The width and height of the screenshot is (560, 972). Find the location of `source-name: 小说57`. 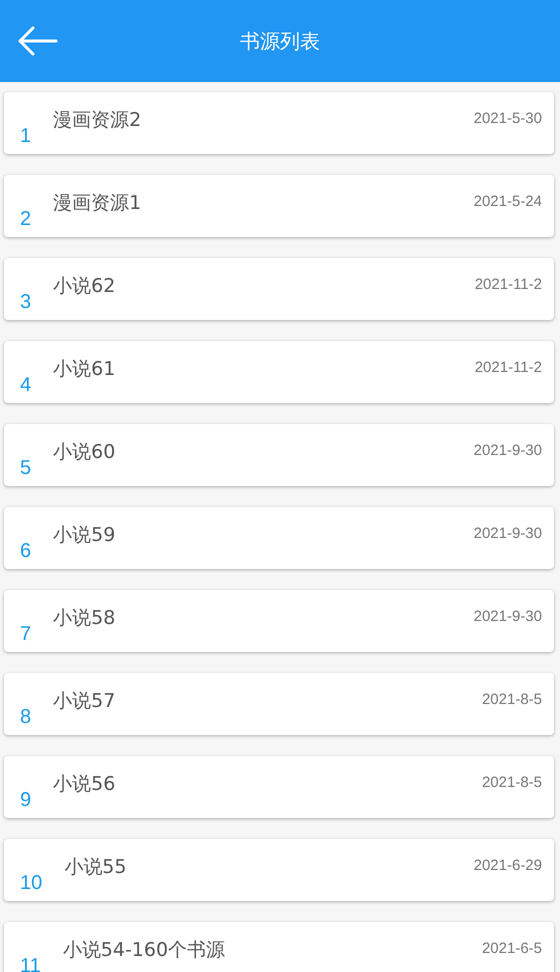

source-name: 小说57 is located at coordinates (84, 701).